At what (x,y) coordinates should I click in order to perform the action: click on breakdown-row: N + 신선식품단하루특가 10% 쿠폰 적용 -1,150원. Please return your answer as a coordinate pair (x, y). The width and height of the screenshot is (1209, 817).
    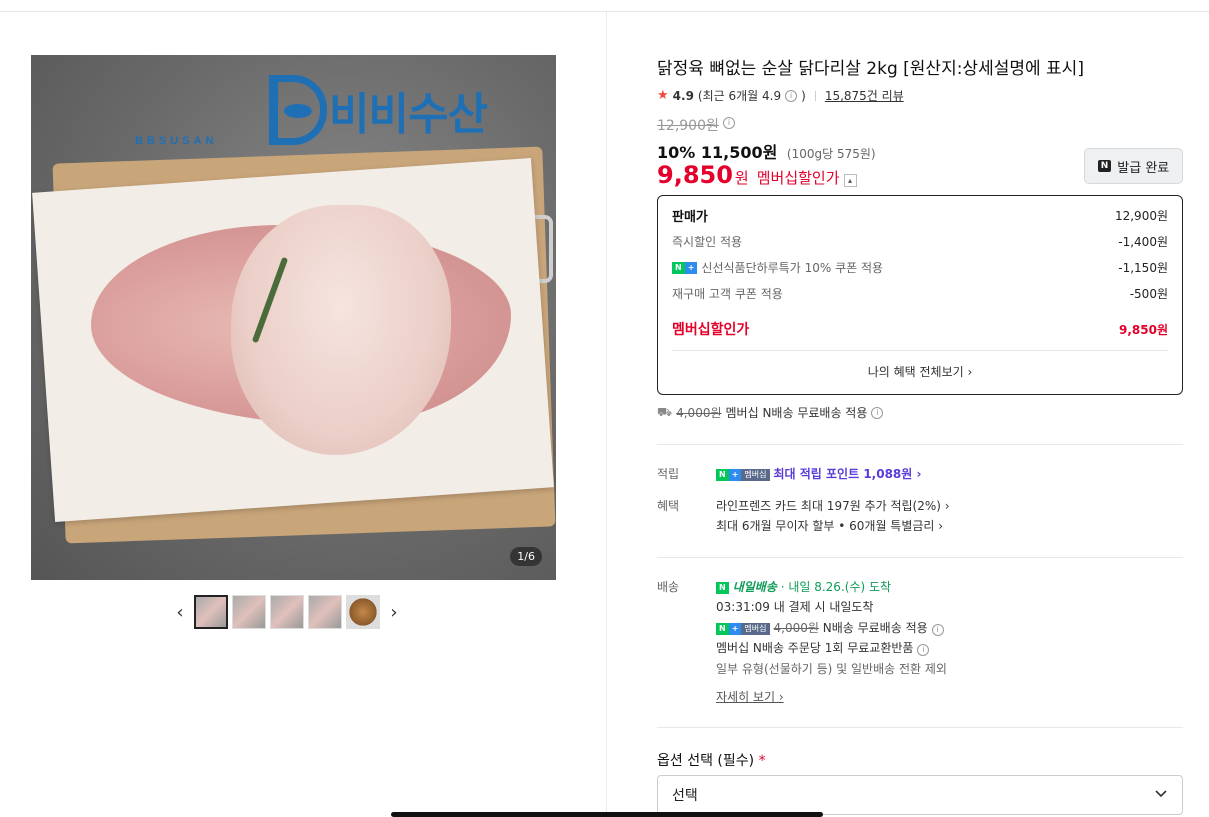
    Looking at the image, I should click on (920, 267).